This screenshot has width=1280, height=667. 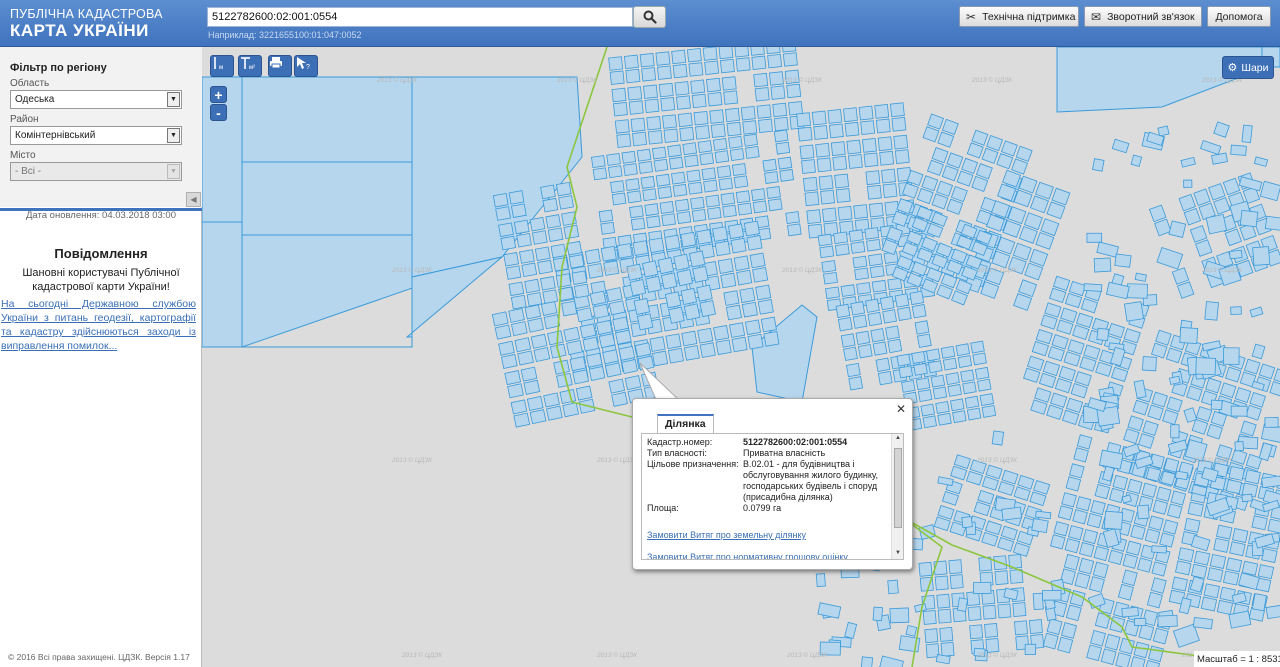 What do you see at coordinates (1239, 16) in the screenshot?
I see `help-button: Допомога` at bounding box center [1239, 16].